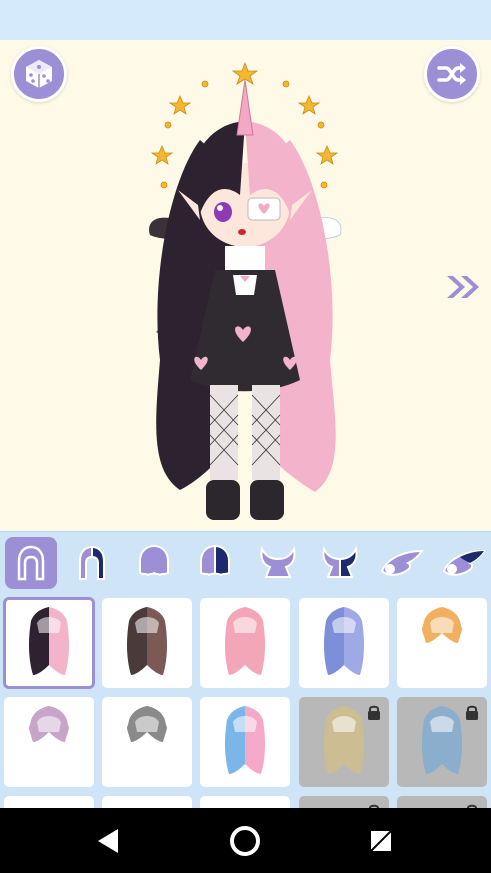 The height and width of the screenshot is (873, 491). I want to click on next-category-button, so click(464, 287).